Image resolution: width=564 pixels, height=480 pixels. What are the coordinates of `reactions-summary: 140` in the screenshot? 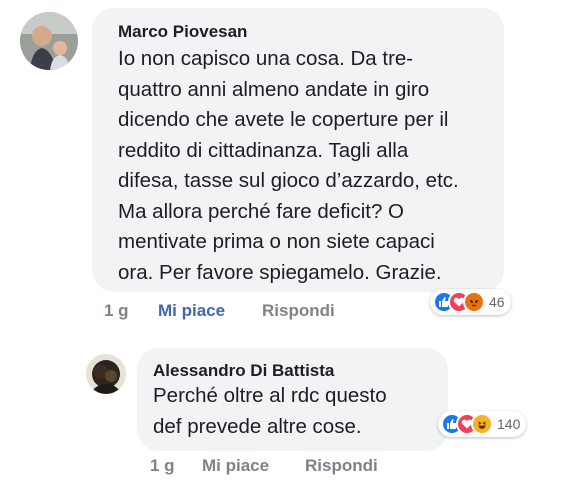 It's located at (482, 424).